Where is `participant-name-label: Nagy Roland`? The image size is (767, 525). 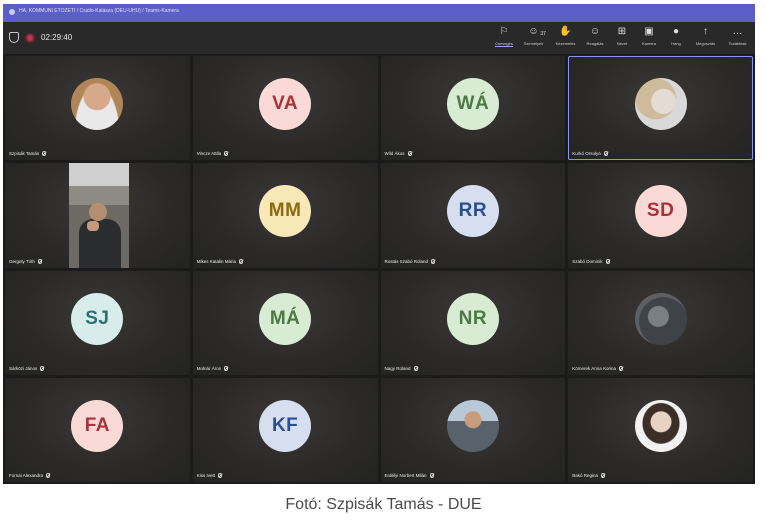 participant-name-label: Nagy Roland is located at coordinates (401, 368).